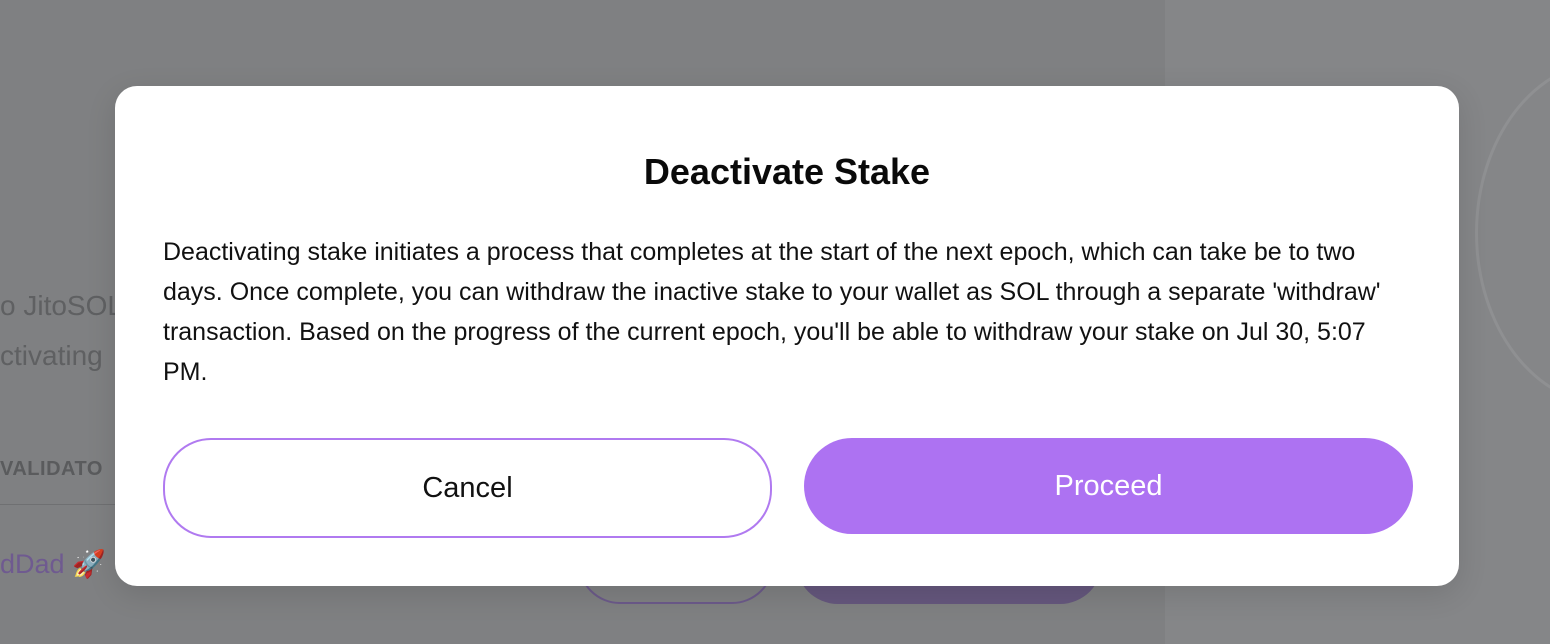 The width and height of the screenshot is (1550, 644). Describe the element at coordinates (1108, 486) in the screenshot. I see `proceed-button: Proceed` at that location.